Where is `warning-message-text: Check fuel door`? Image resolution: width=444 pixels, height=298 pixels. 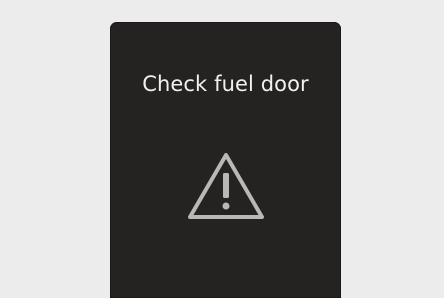 warning-message-text: Check fuel door is located at coordinates (225, 84).